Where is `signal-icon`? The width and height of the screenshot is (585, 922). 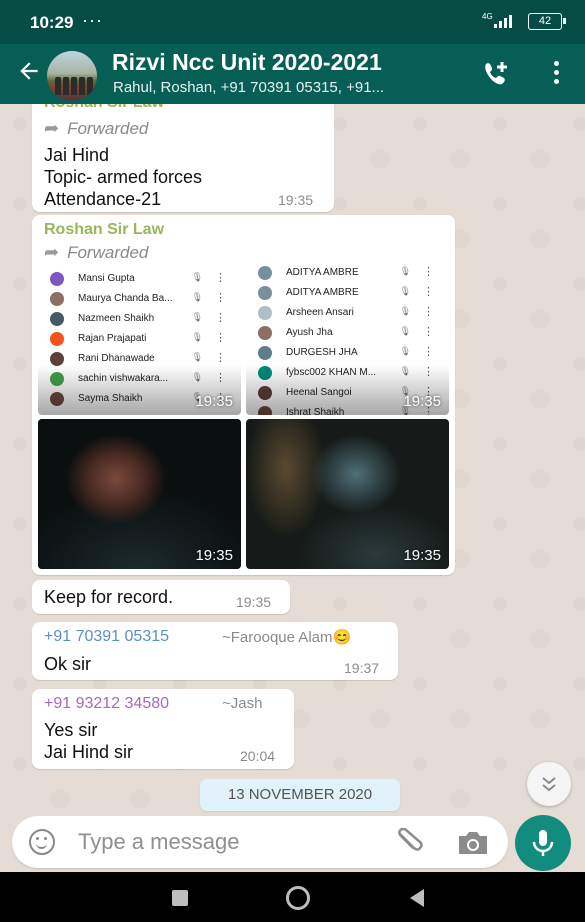
signal-icon is located at coordinates (505, 21).